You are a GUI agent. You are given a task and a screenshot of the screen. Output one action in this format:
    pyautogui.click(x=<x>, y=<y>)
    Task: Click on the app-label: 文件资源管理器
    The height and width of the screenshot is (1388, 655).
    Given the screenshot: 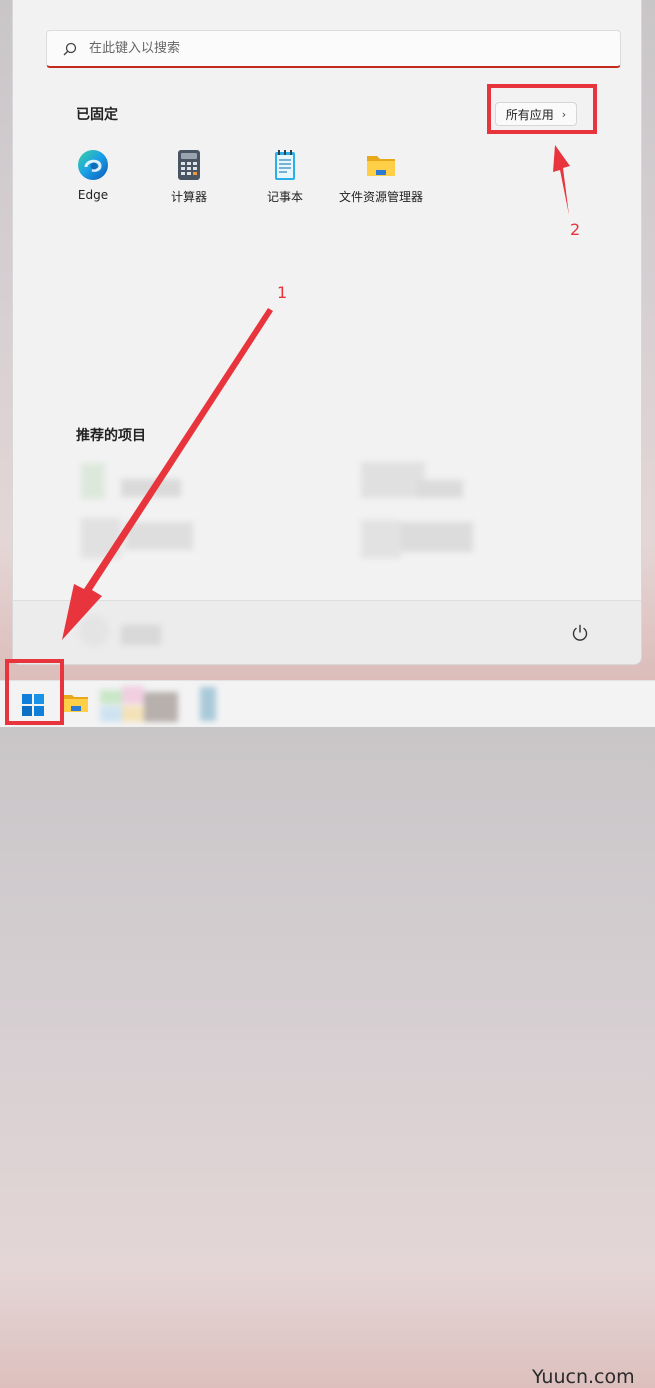 What is the action you would take?
    pyautogui.click(x=380, y=197)
    